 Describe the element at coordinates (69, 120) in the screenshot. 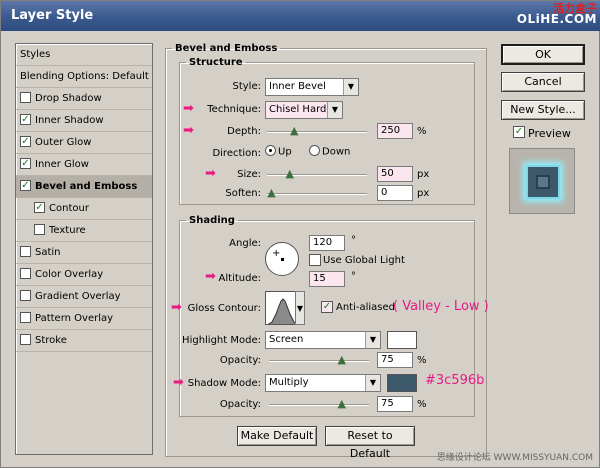

I see `style-item-label: Inner Shadow` at that location.